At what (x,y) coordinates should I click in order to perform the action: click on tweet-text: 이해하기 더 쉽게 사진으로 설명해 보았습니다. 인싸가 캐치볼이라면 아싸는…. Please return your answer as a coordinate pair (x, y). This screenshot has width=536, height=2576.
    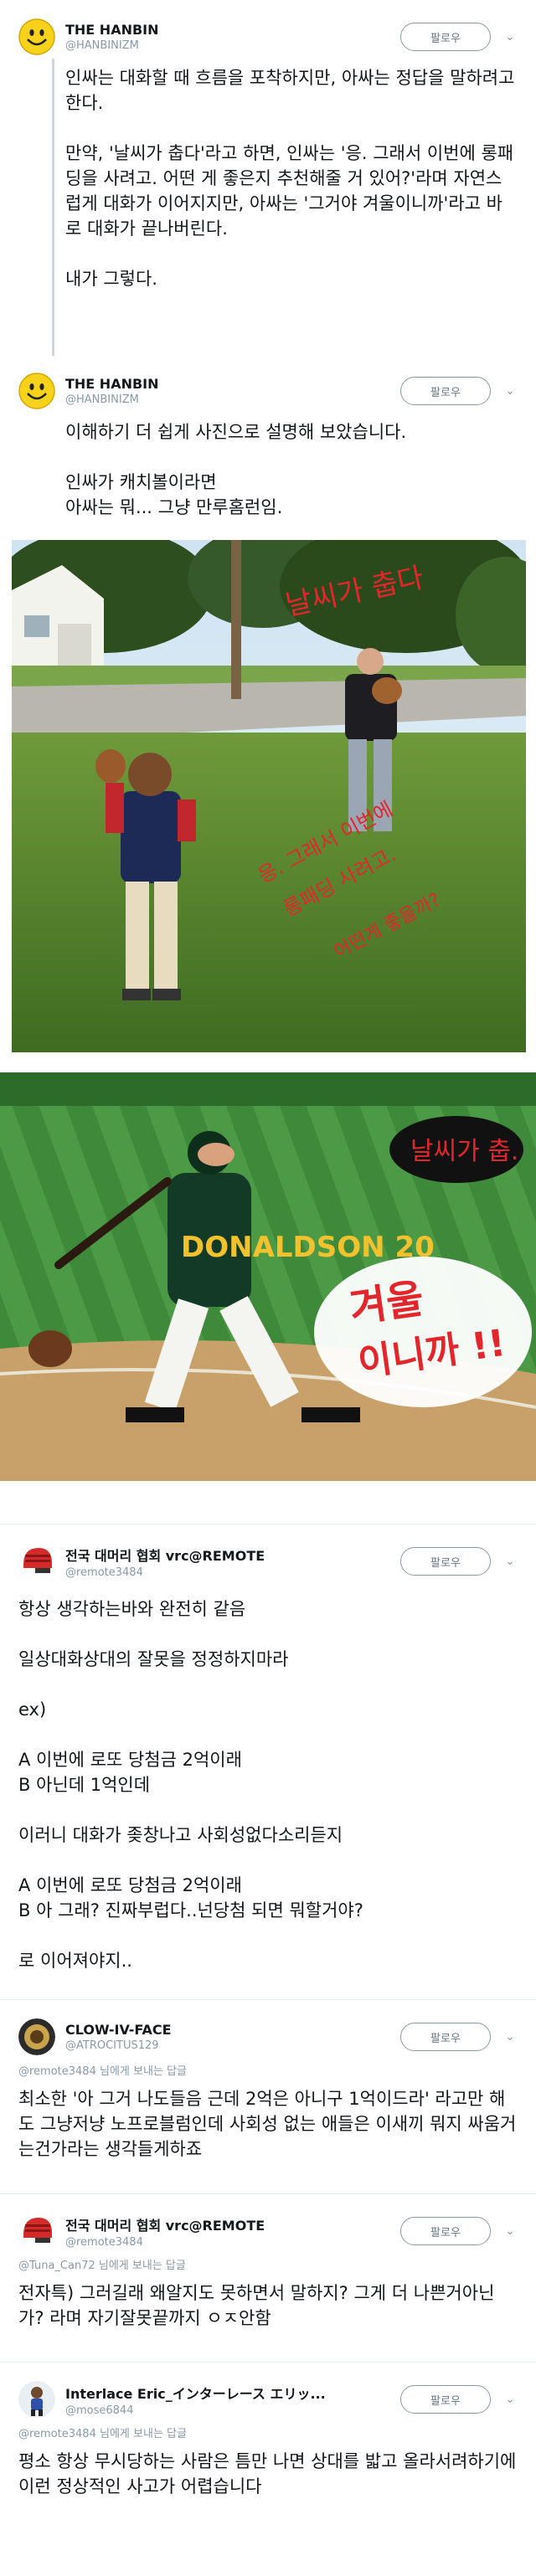
    Looking at the image, I should click on (268, 465).